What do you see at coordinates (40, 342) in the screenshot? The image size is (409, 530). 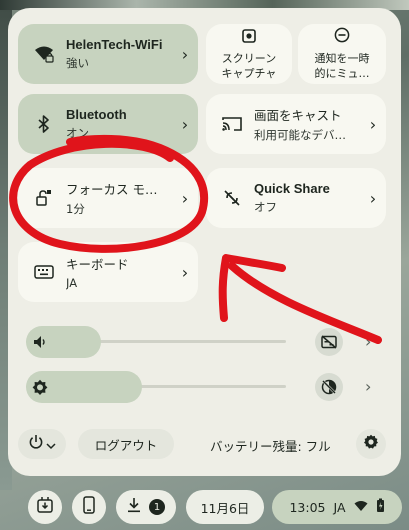 I see `volume-icon` at bounding box center [40, 342].